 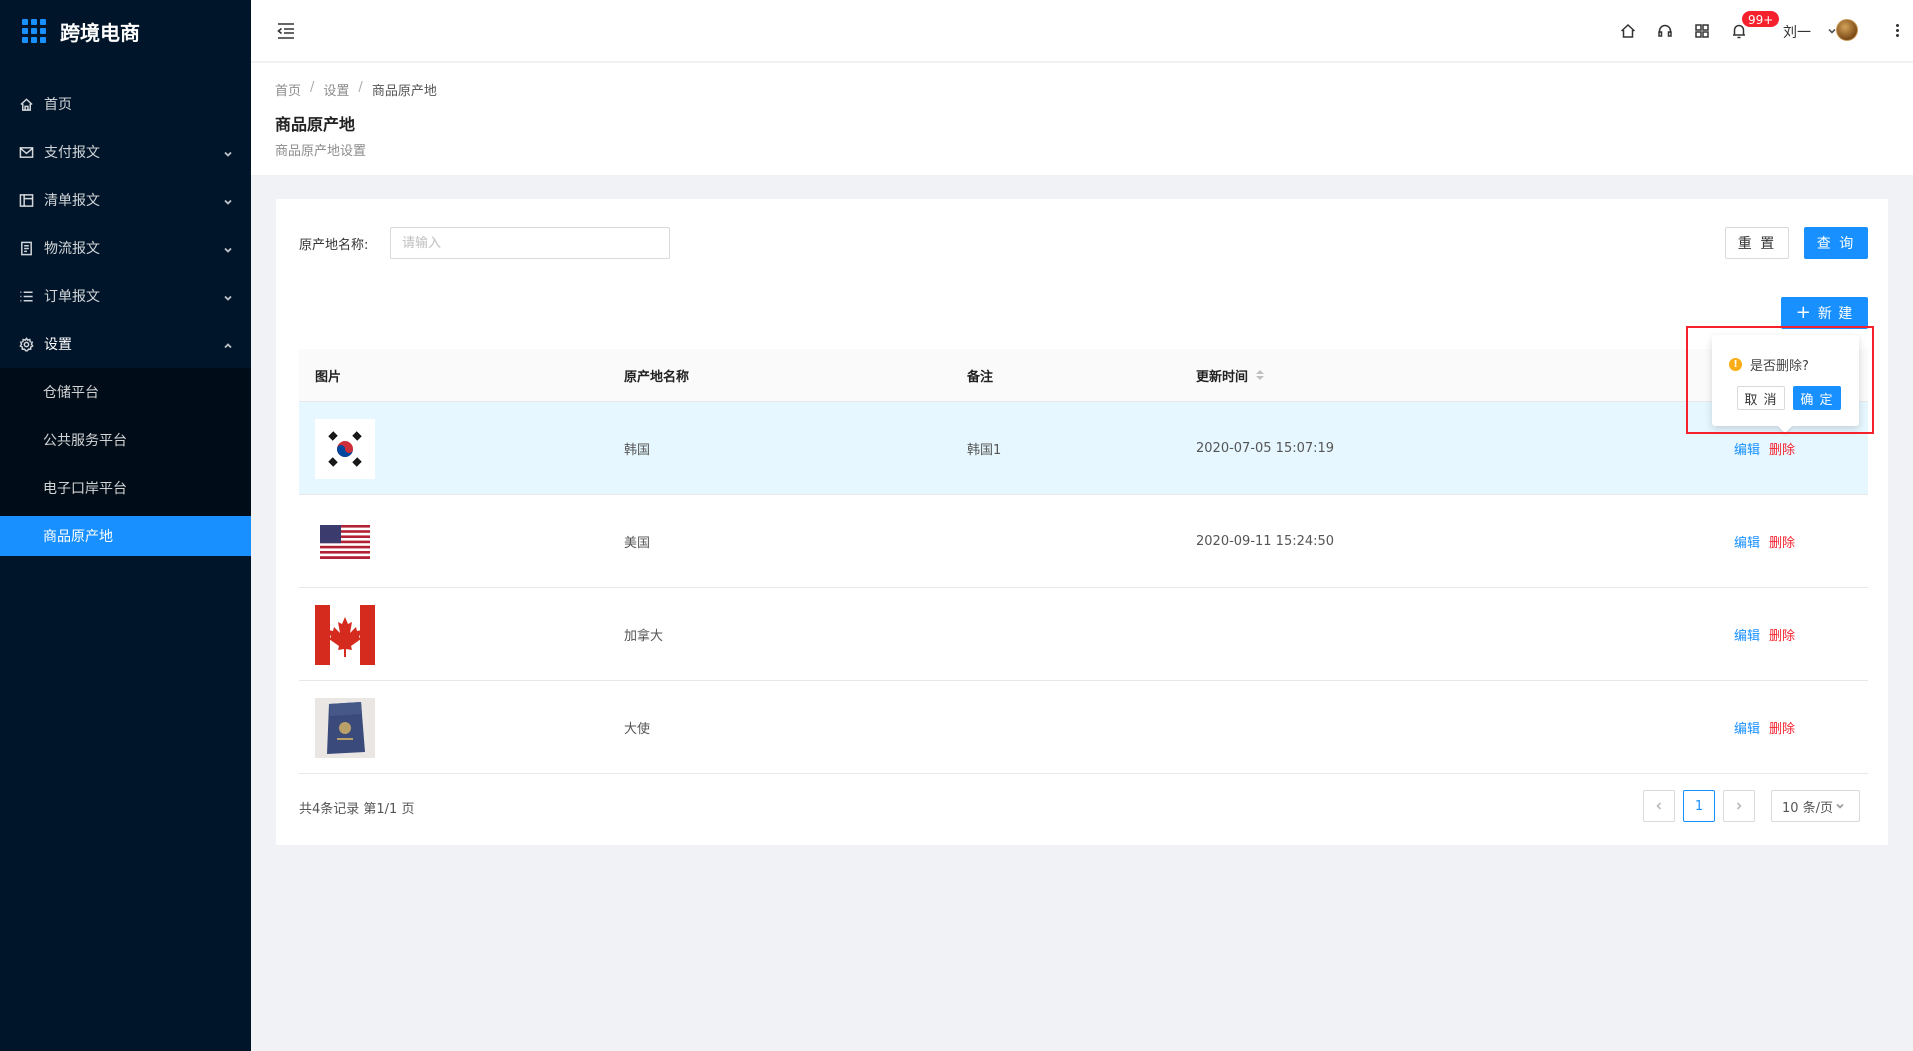 What do you see at coordinates (1797, 32) in the screenshot?
I see `user-name: 刘一` at bounding box center [1797, 32].